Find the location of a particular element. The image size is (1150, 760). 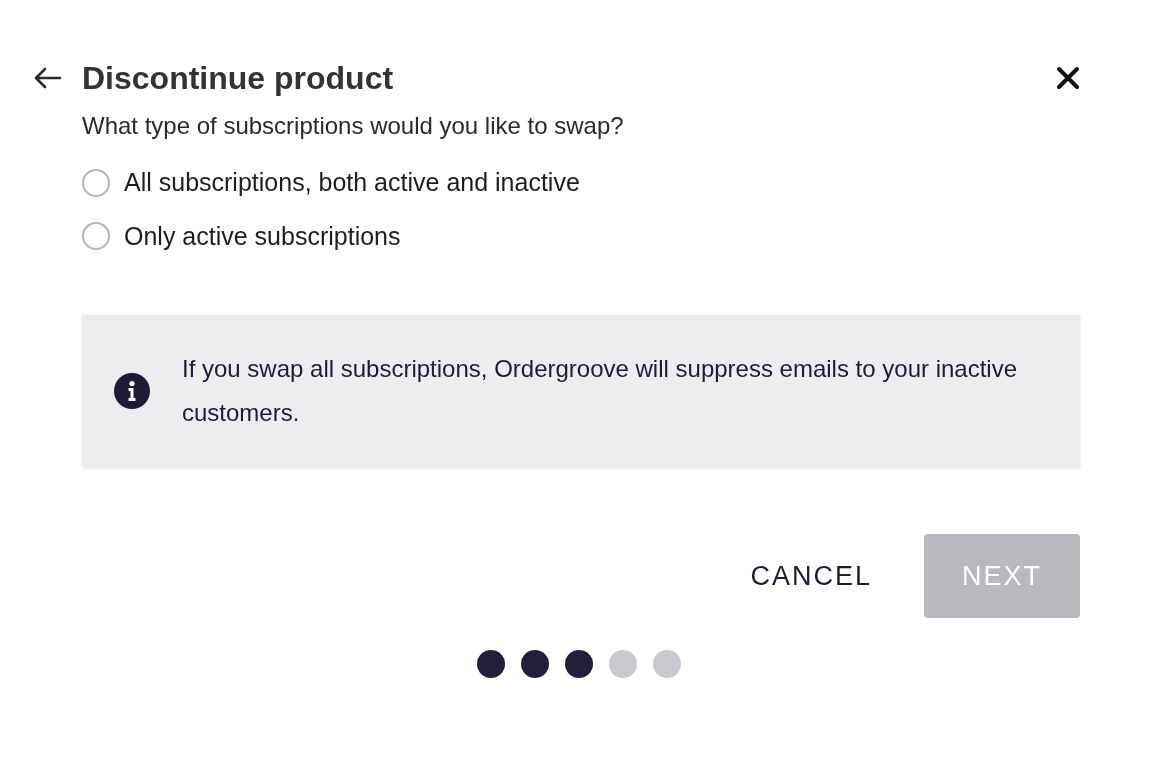

question-text: What type of subscriptions would you like to swap? is located at coordinates (353, 126).